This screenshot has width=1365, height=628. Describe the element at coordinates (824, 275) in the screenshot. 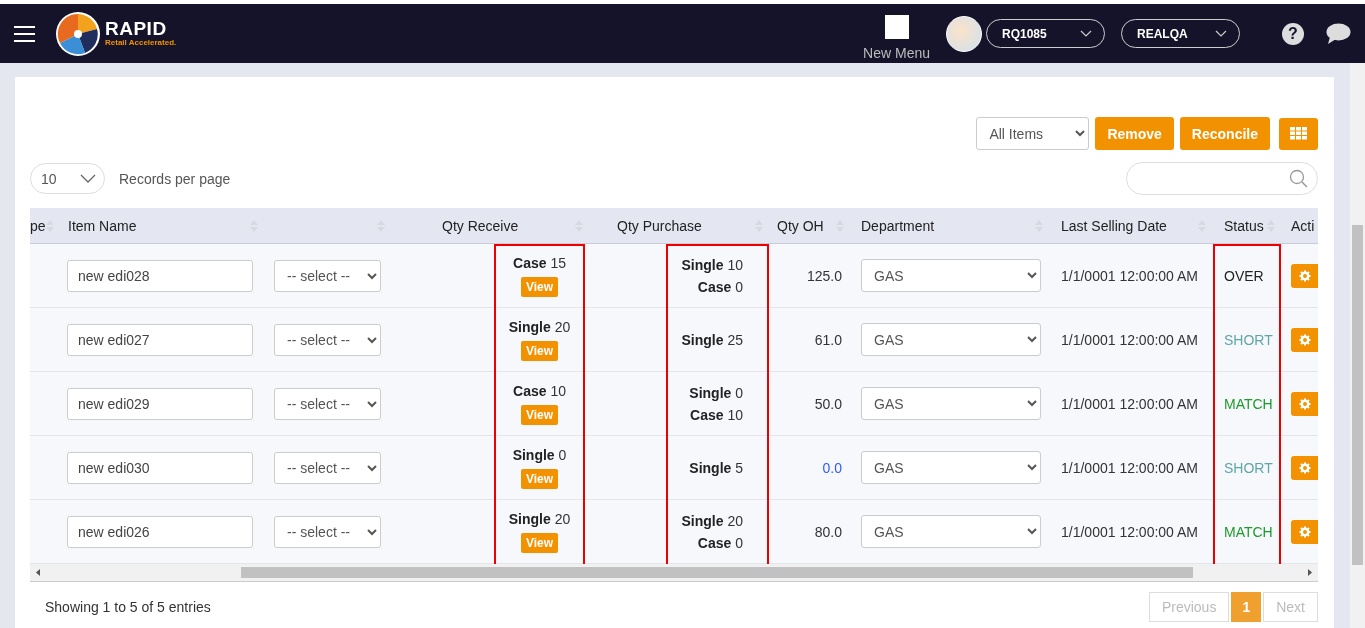

I see `qty-on-hand: 125.0` at that location.